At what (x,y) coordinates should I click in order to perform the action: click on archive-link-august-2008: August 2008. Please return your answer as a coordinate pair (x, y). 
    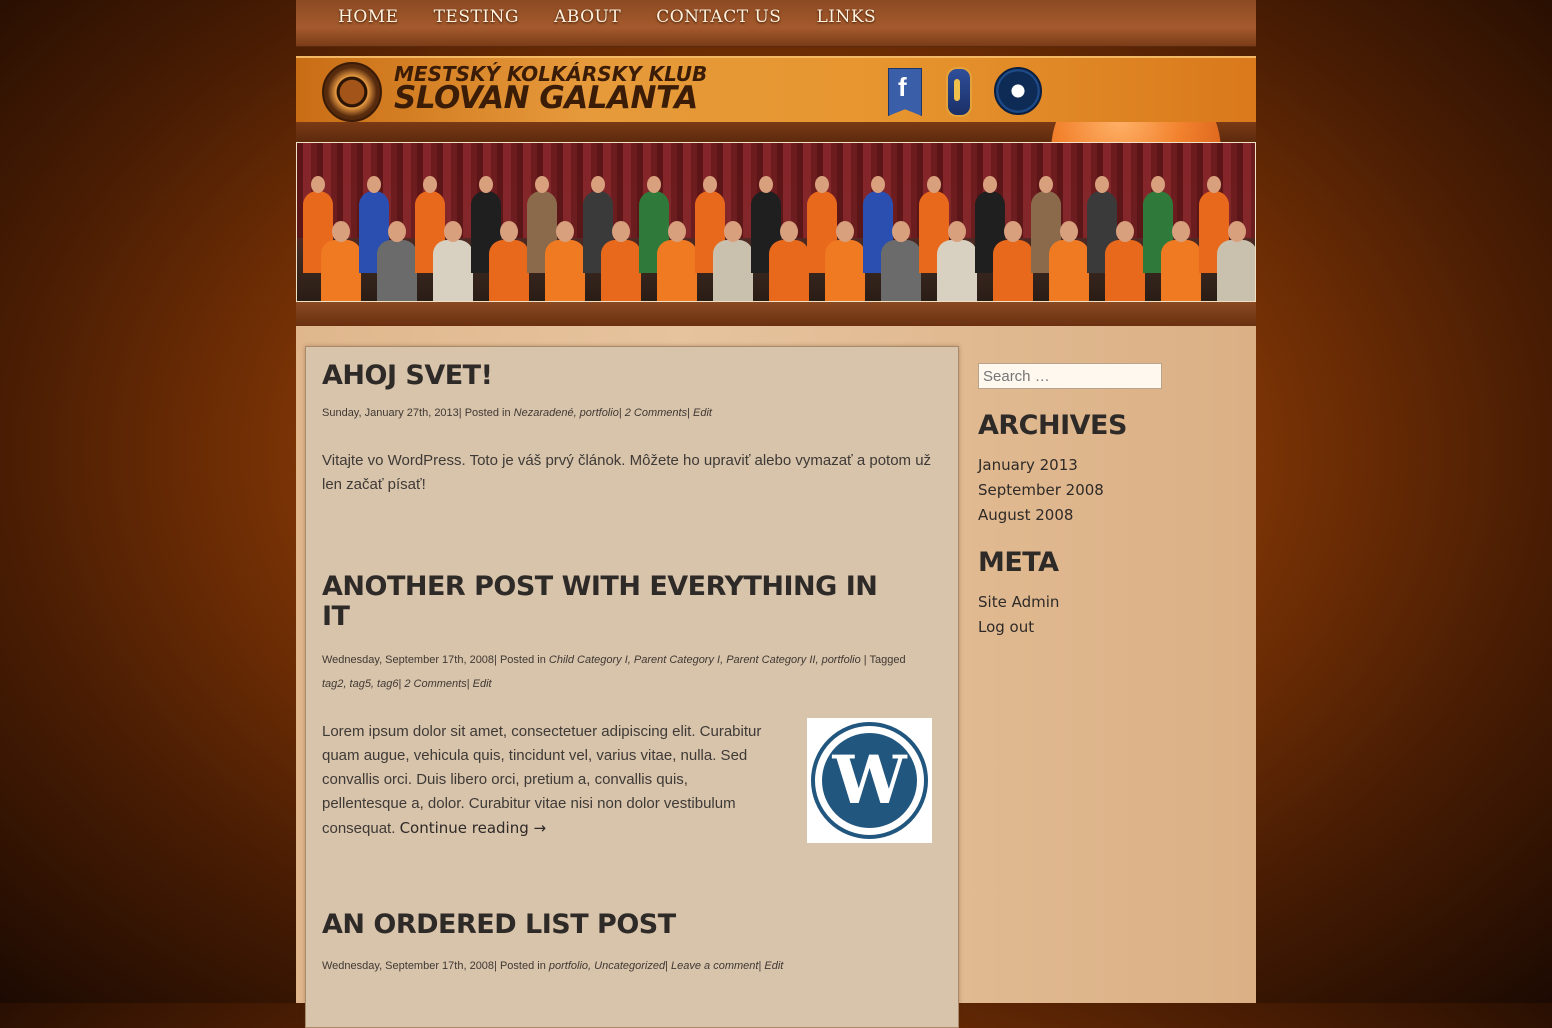
    Looking at the image, I should click on (1103, 515).